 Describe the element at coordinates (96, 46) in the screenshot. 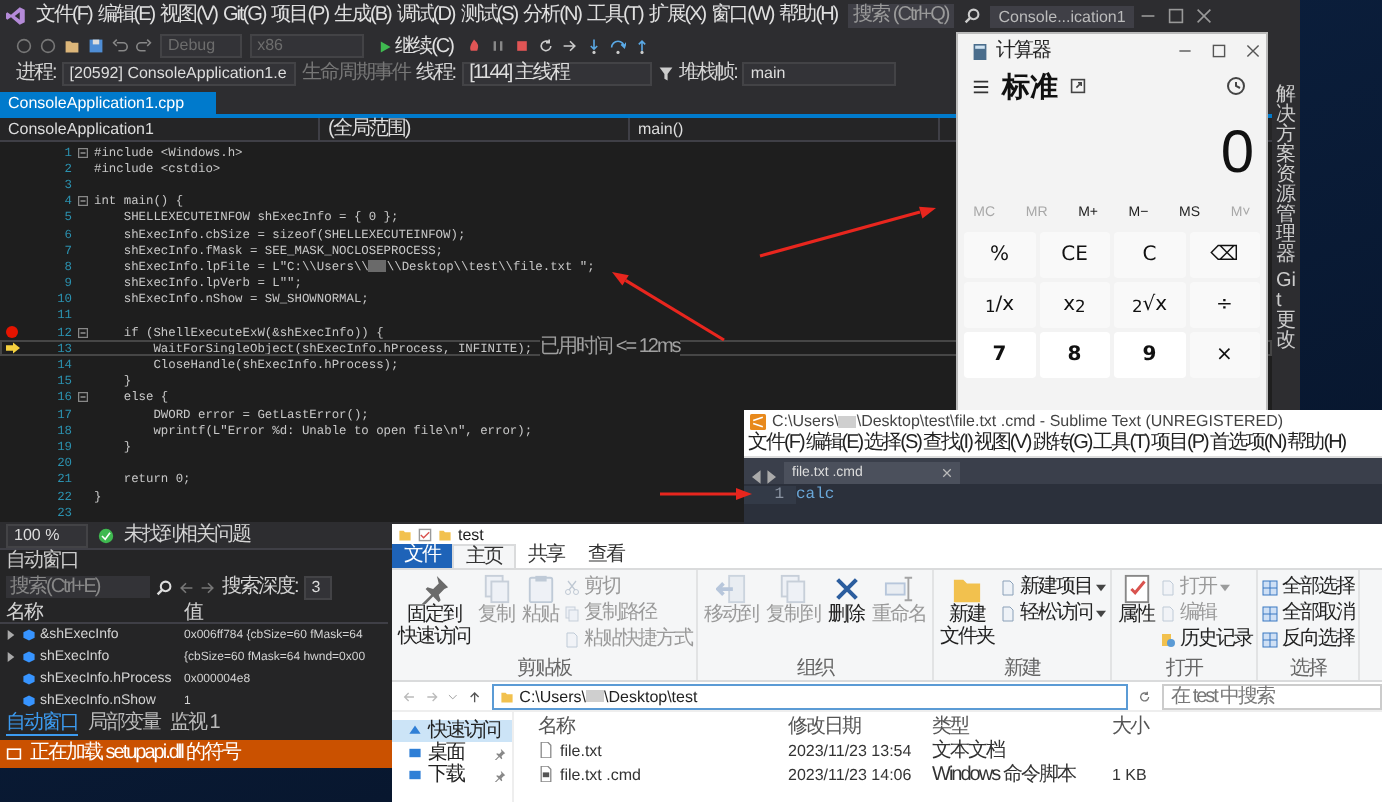

I see `save-icon` at that location.